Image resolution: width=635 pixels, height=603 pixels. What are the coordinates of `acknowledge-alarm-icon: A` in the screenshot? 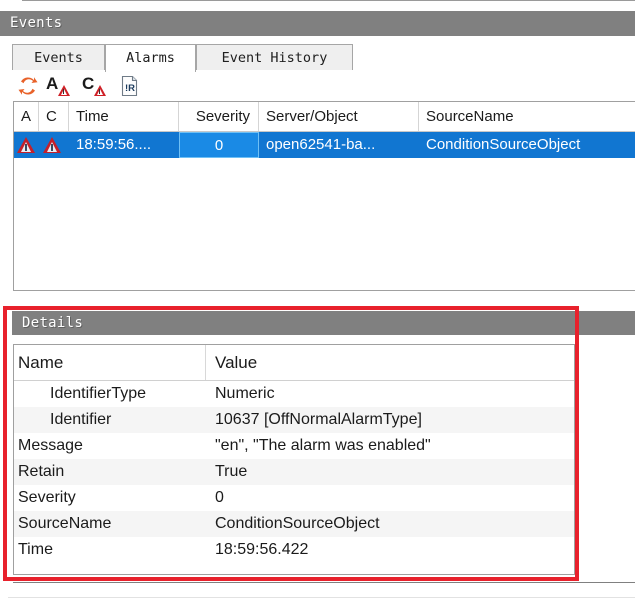 It's located at (59, 86).